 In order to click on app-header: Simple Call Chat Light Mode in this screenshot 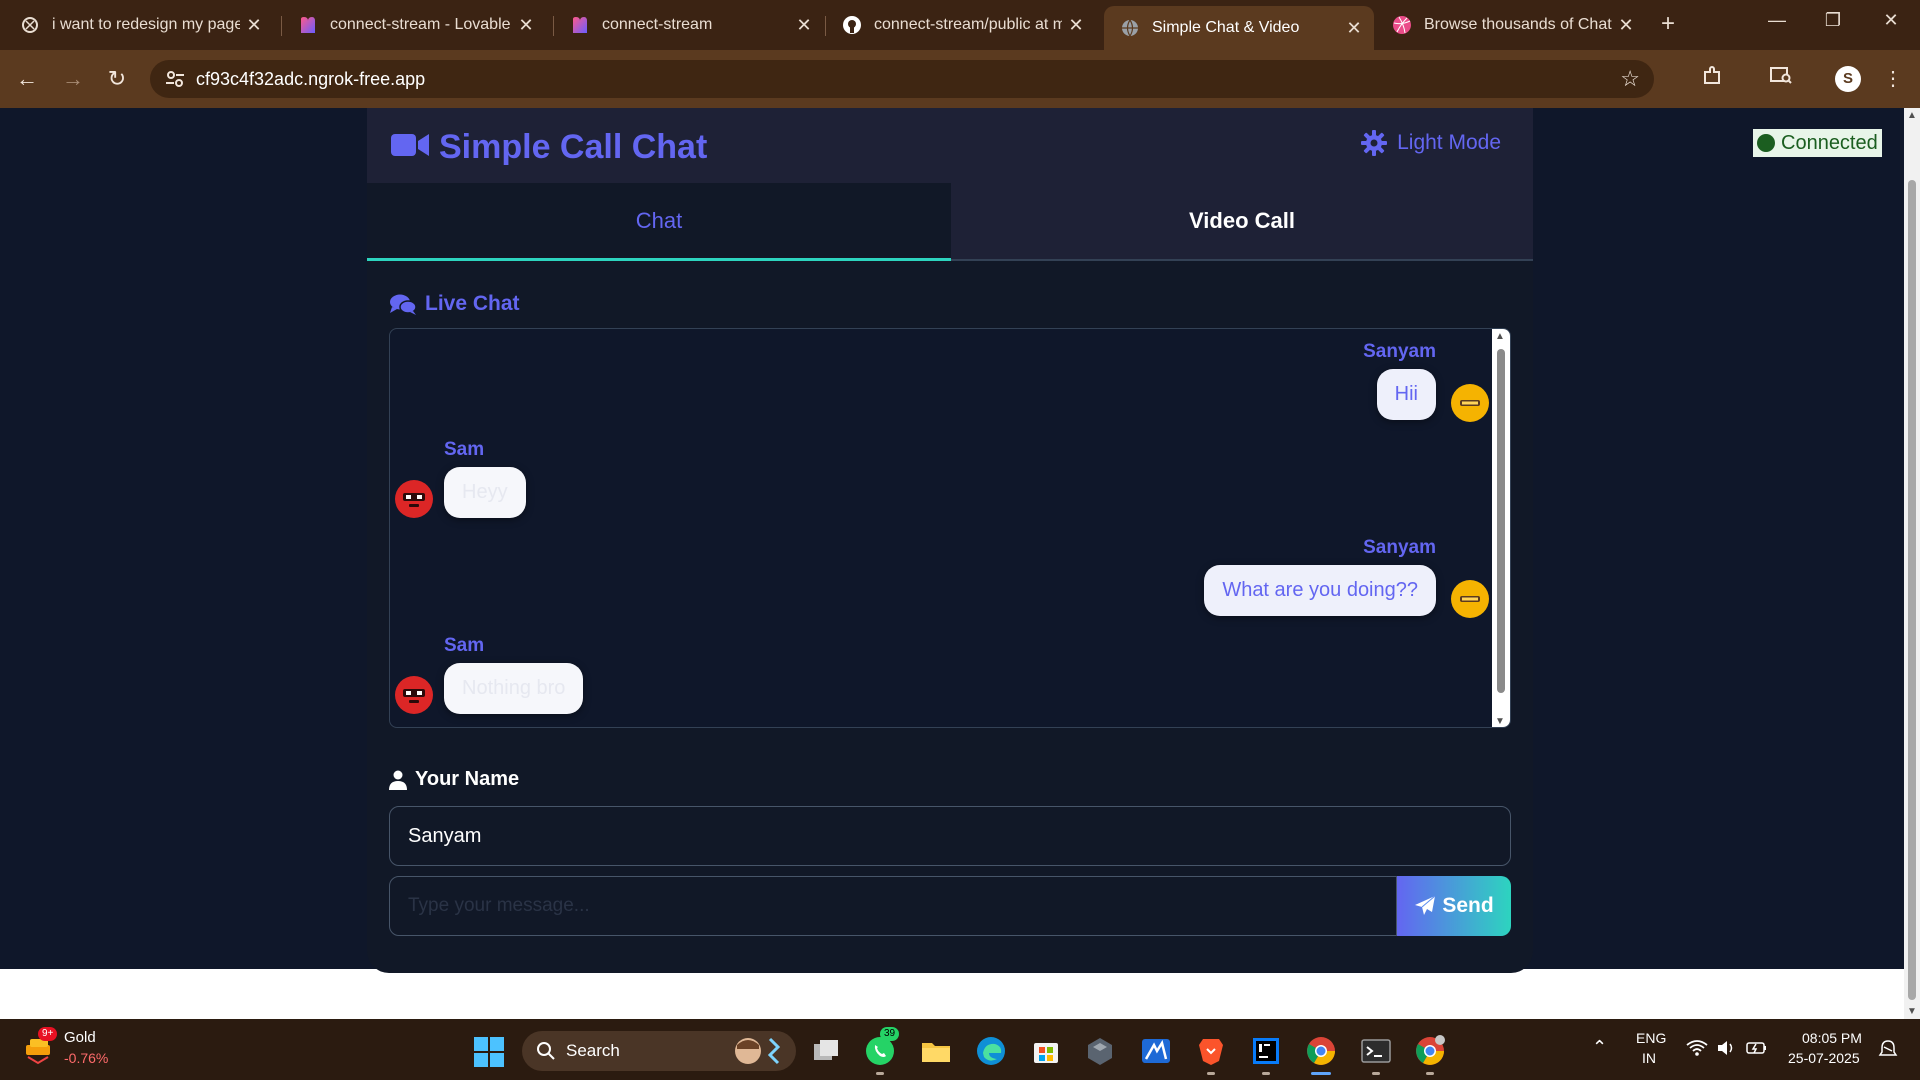, I will do `click(950, 145)`.